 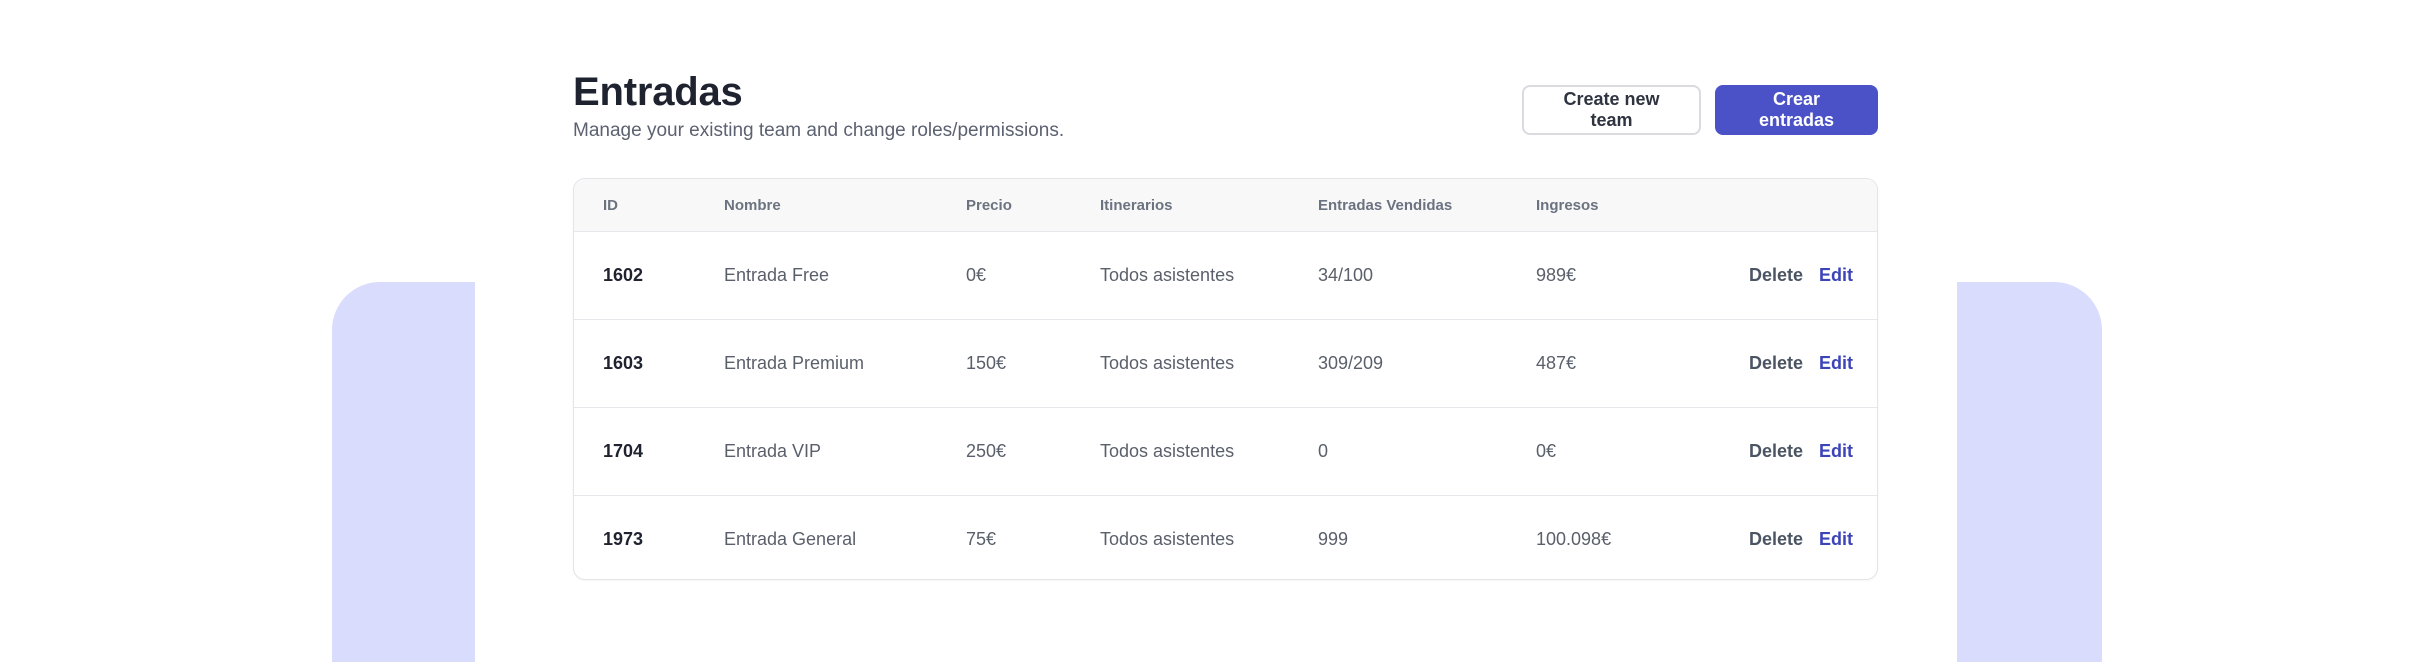 I want to click on decorative-background-right, so click(x=2029, y=472).